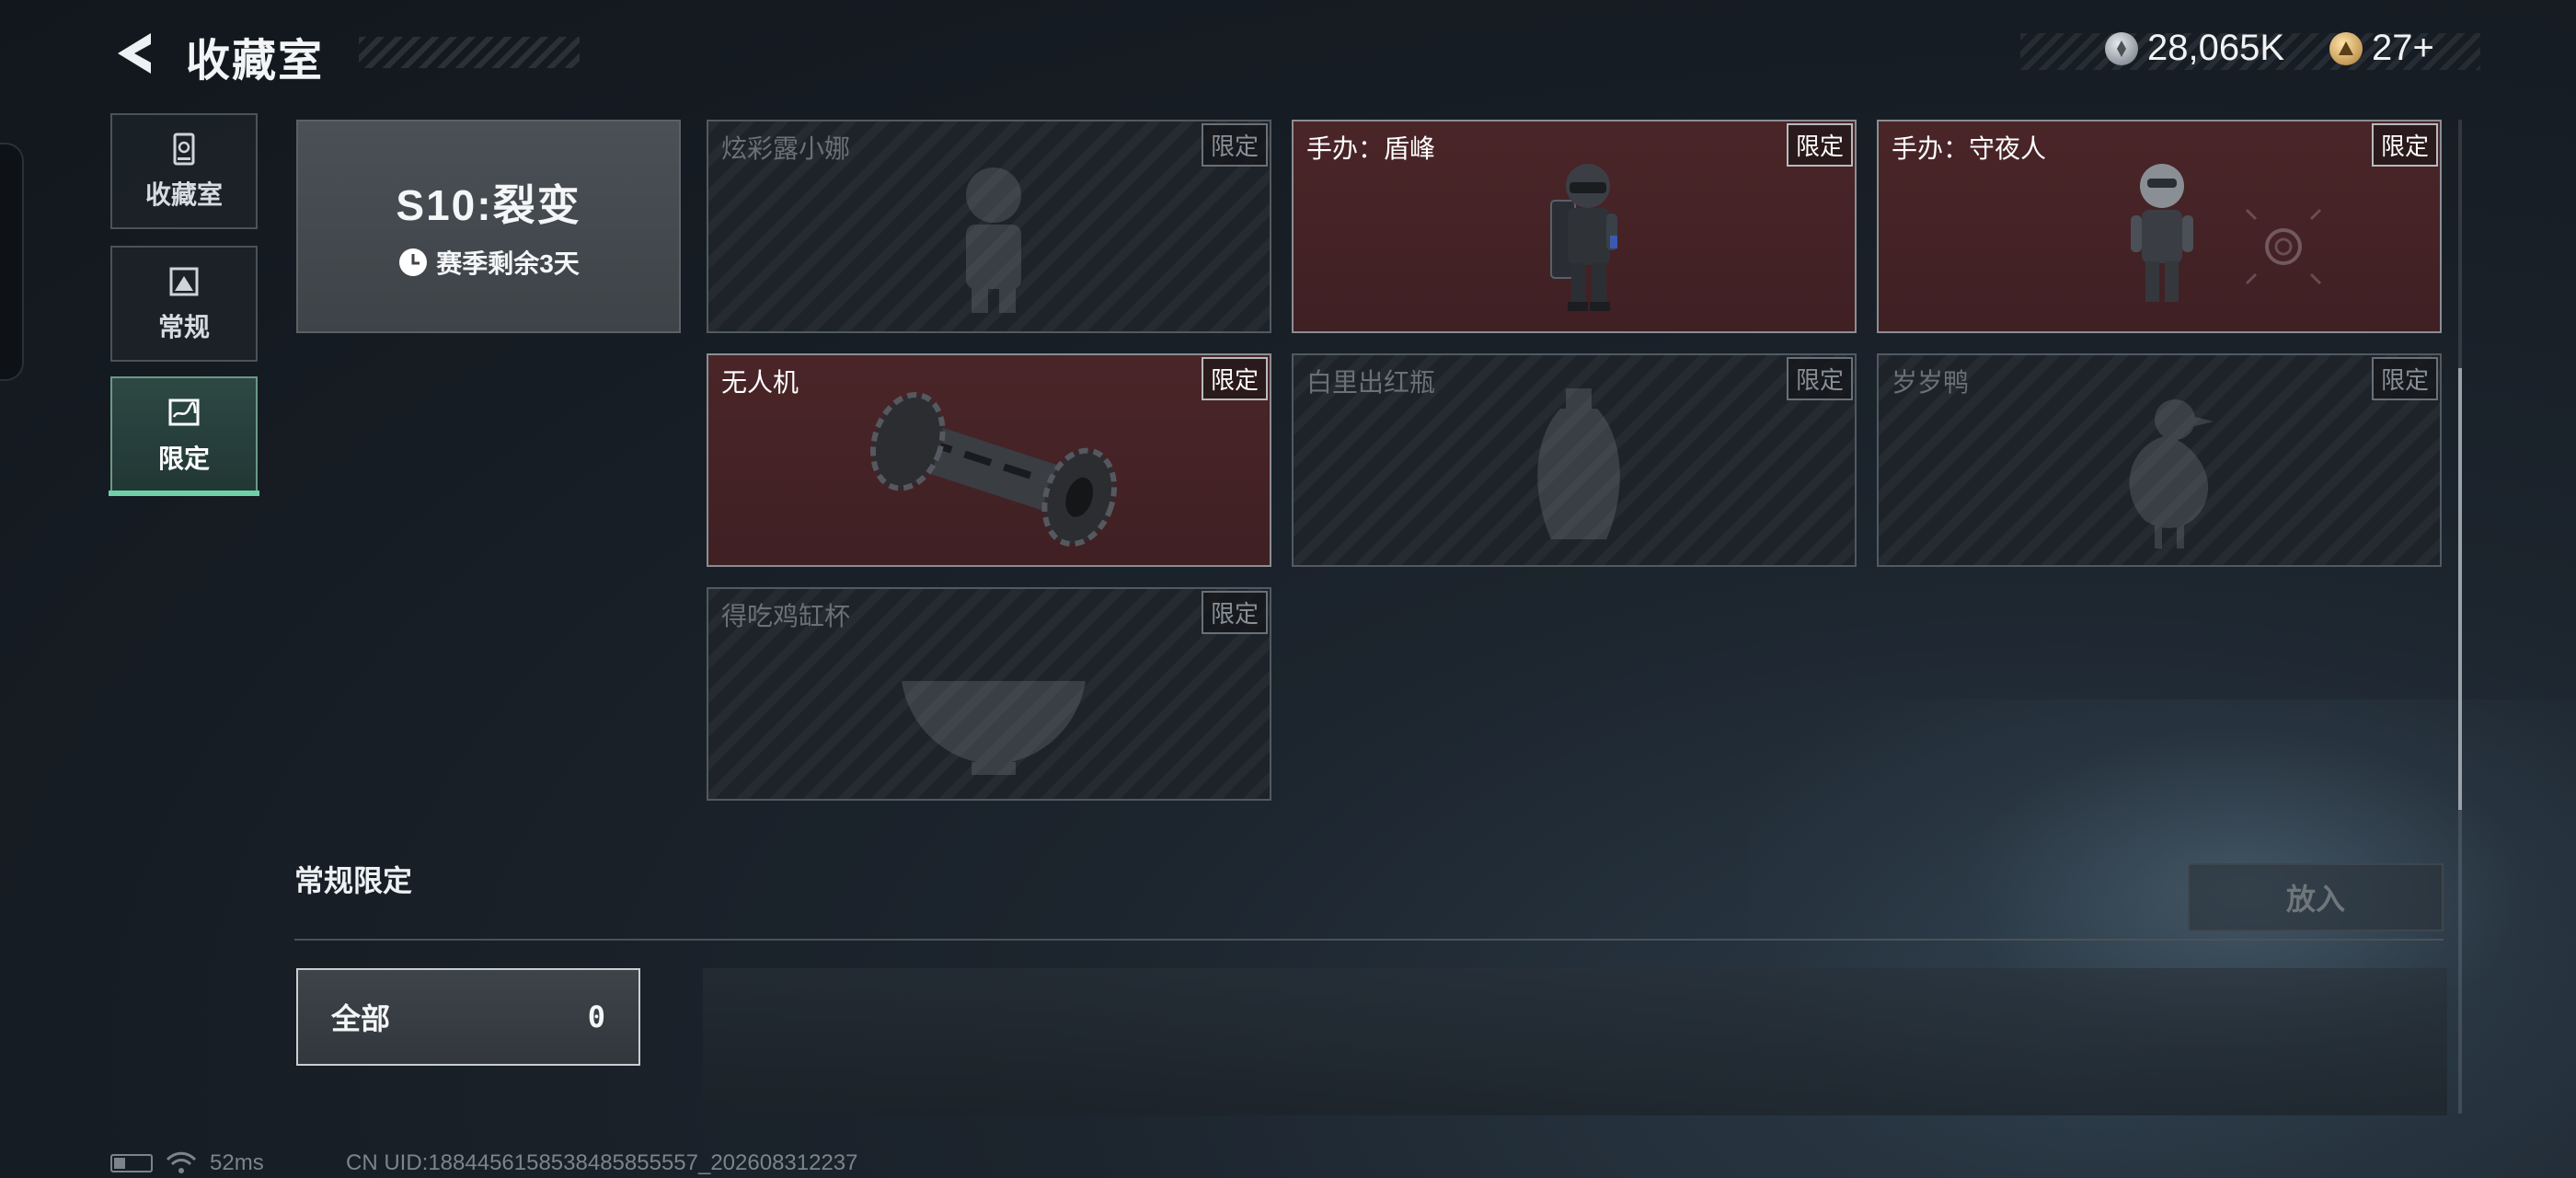 This screenshot has width=2576, height=1178. I want to click on currency-gold: 27+, so click(2381, 48).